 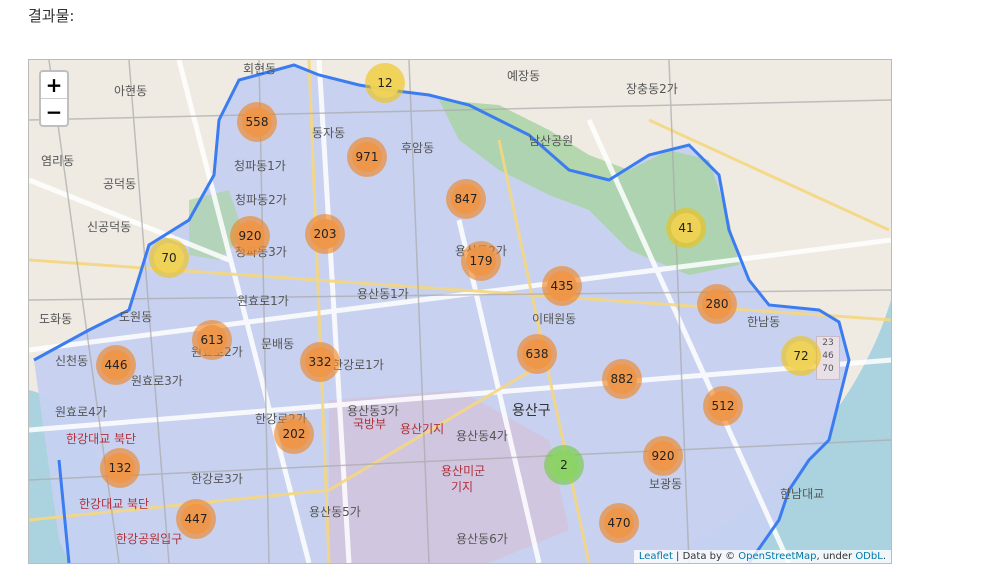 What do you see at coordinates (884, 556) in the screenshot?
I see `attribution-text: .` at bounding box center [884, 556].